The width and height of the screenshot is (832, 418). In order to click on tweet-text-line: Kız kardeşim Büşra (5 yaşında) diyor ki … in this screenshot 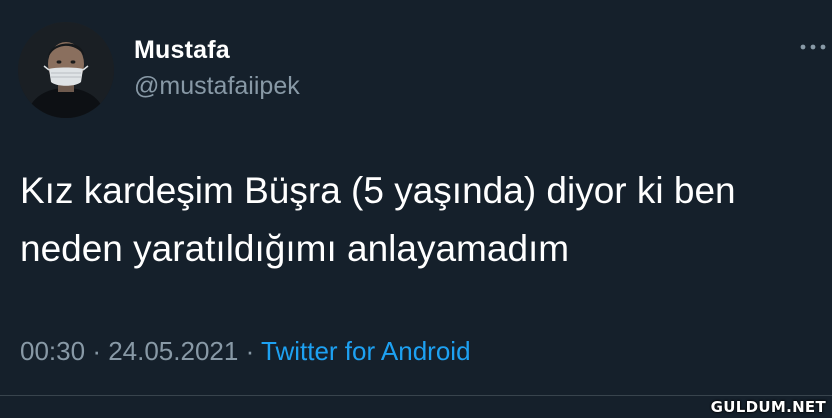, I will do `click(378, 190)`.